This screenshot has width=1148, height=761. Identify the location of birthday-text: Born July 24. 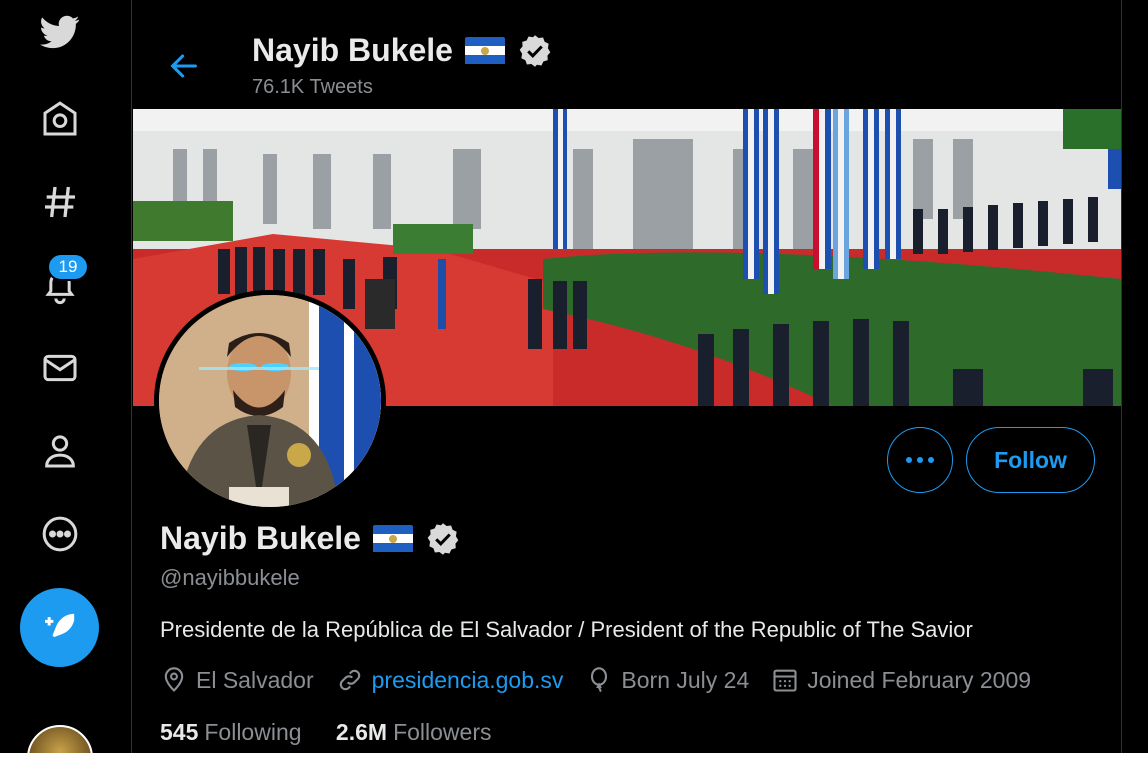
(685, 679).